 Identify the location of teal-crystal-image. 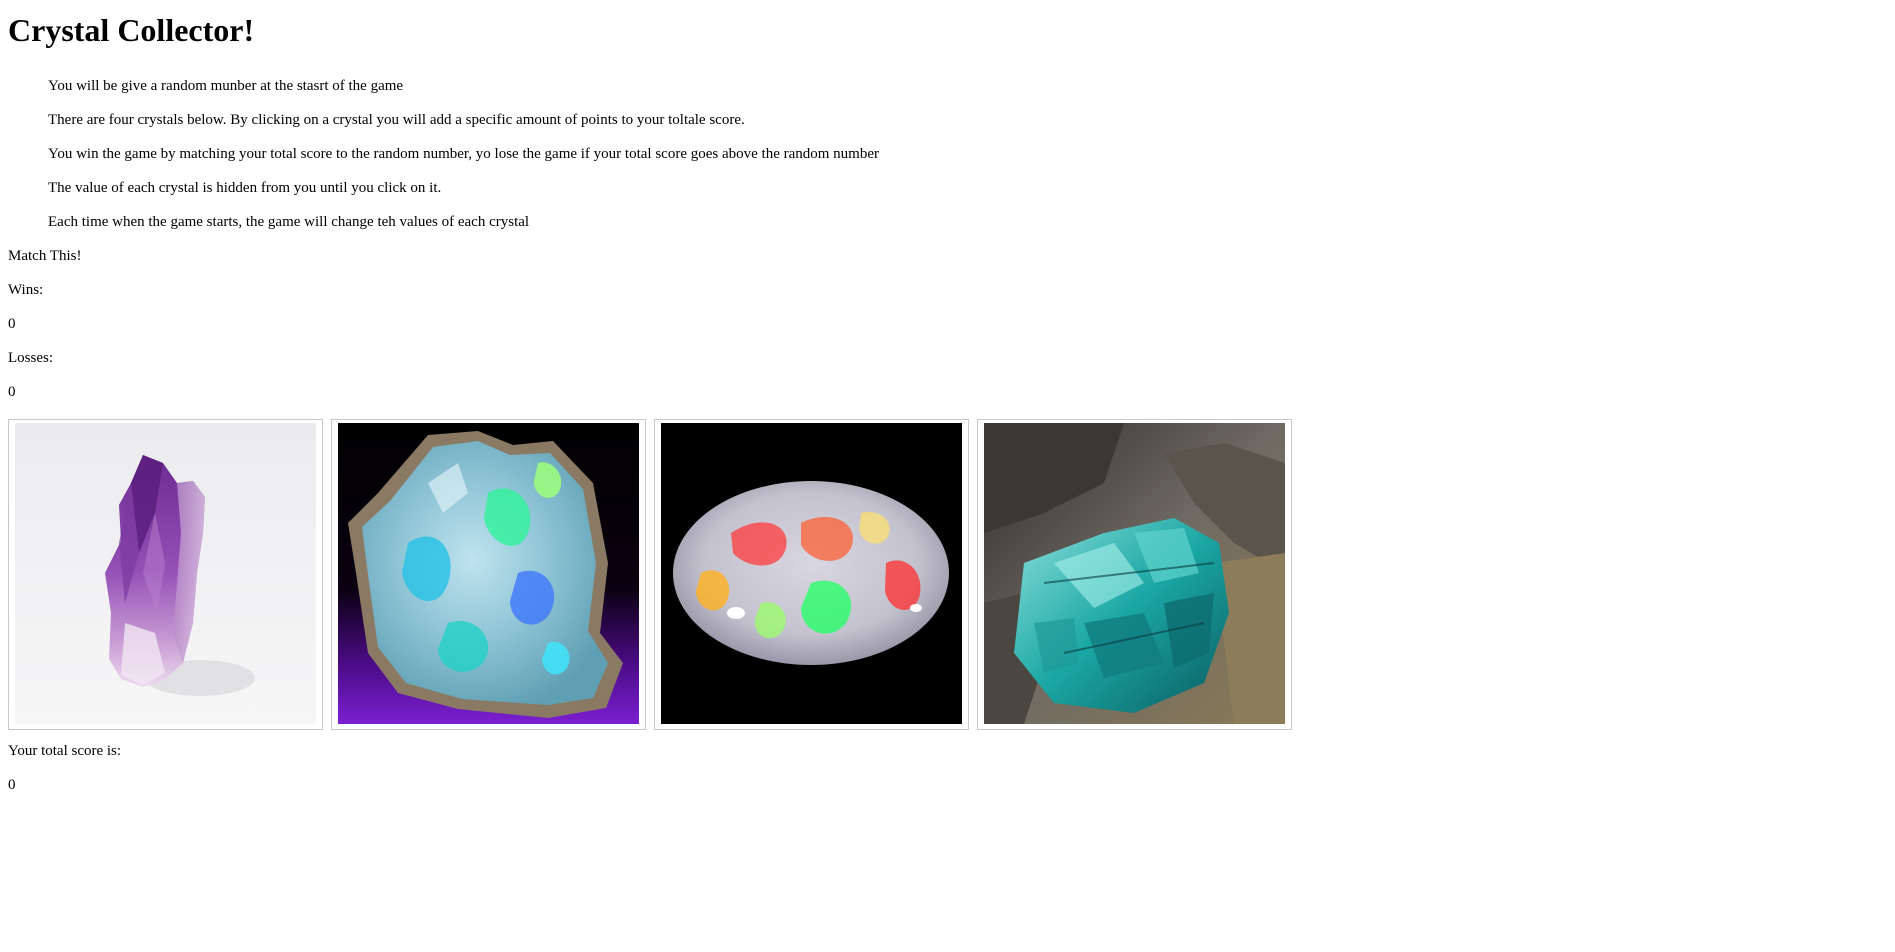
(1134, 573).